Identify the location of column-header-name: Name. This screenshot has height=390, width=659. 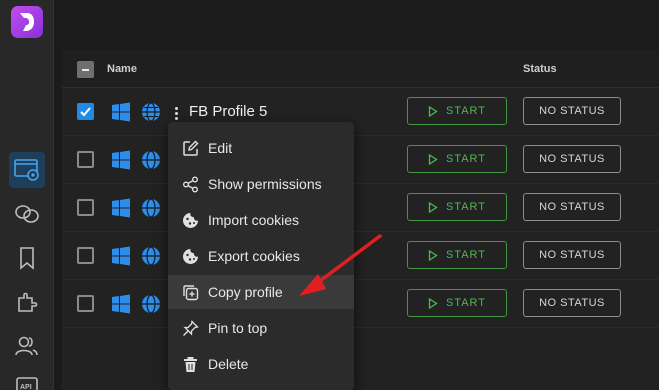
(122, 69).